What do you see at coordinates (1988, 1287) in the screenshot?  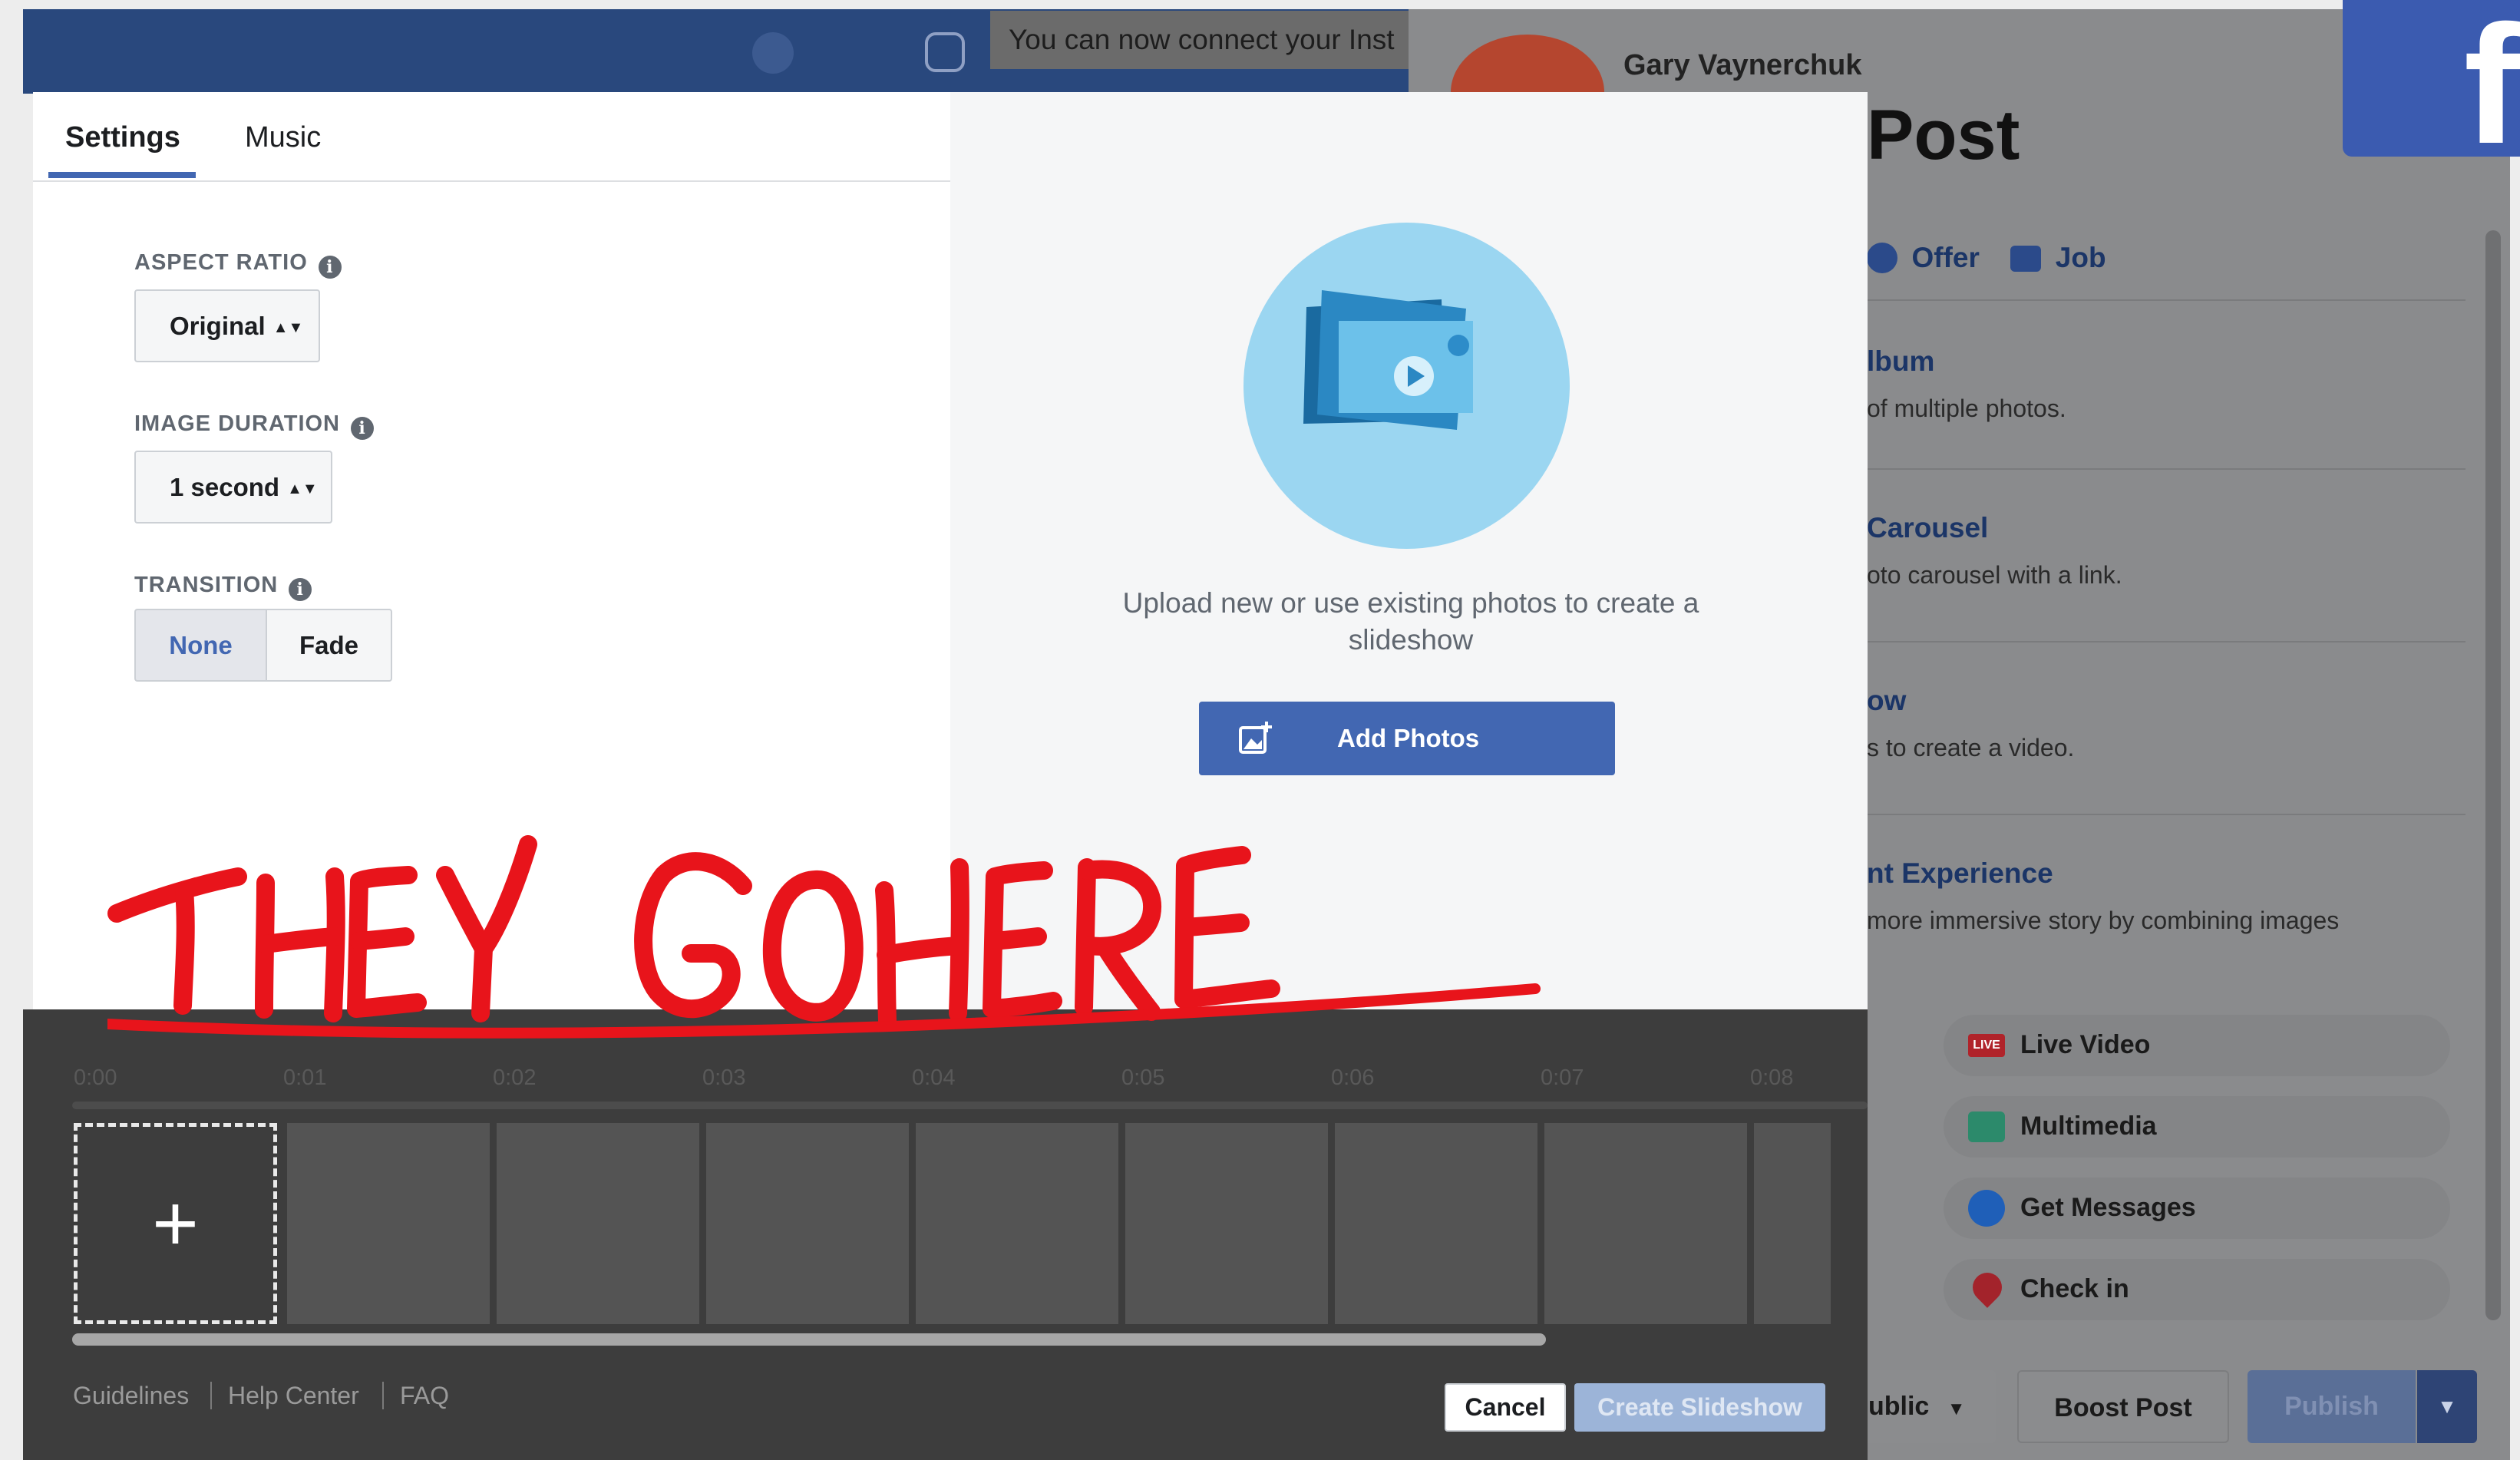 I see `location-pin-icon` at bounding box center [1988, 1287].